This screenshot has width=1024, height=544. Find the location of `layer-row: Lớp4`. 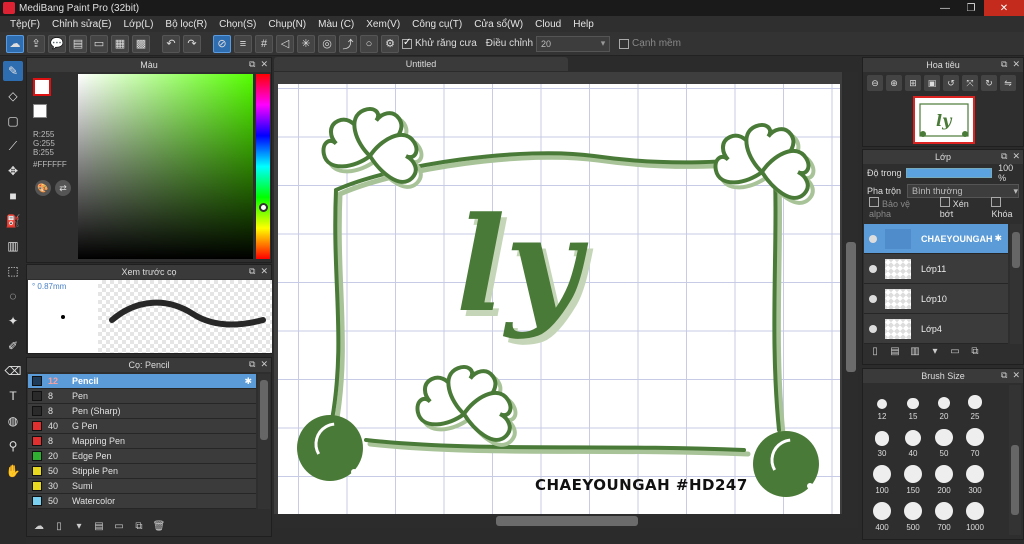

layer-row: Lớp4 is located at coordinates (936, 329).